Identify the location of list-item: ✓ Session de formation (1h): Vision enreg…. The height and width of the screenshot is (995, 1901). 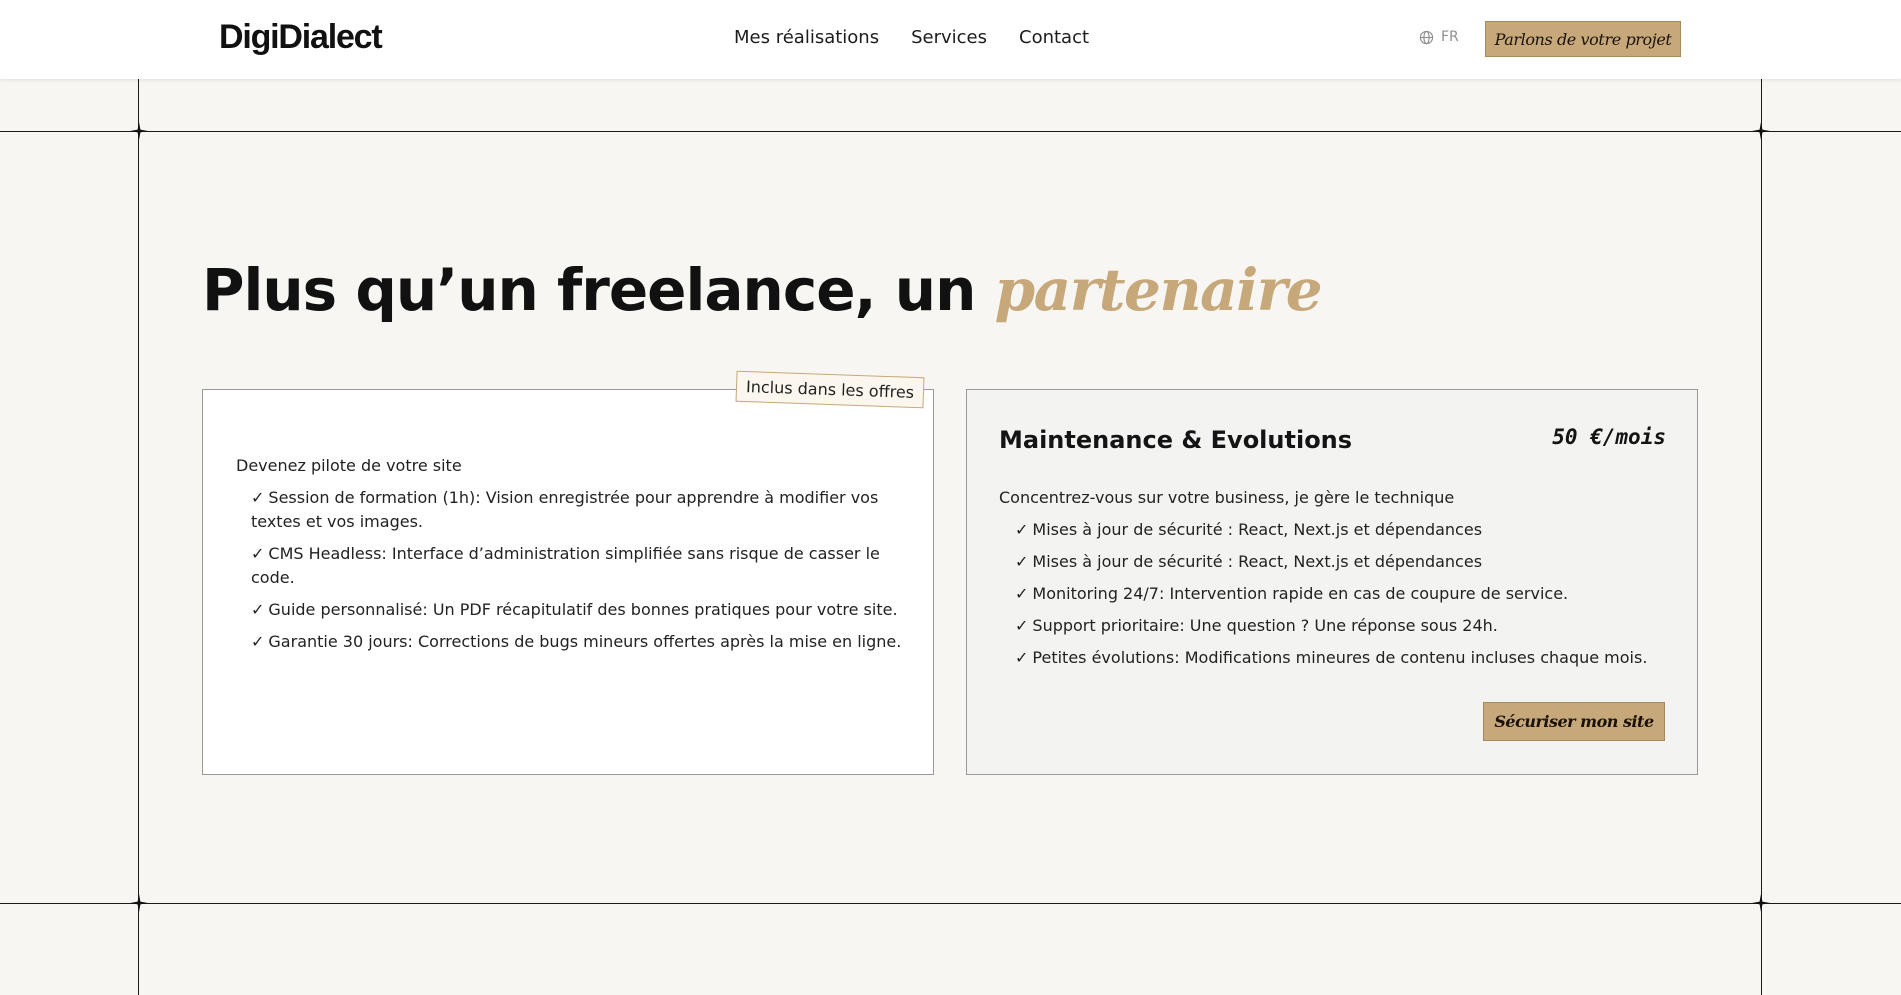
(565, 509).